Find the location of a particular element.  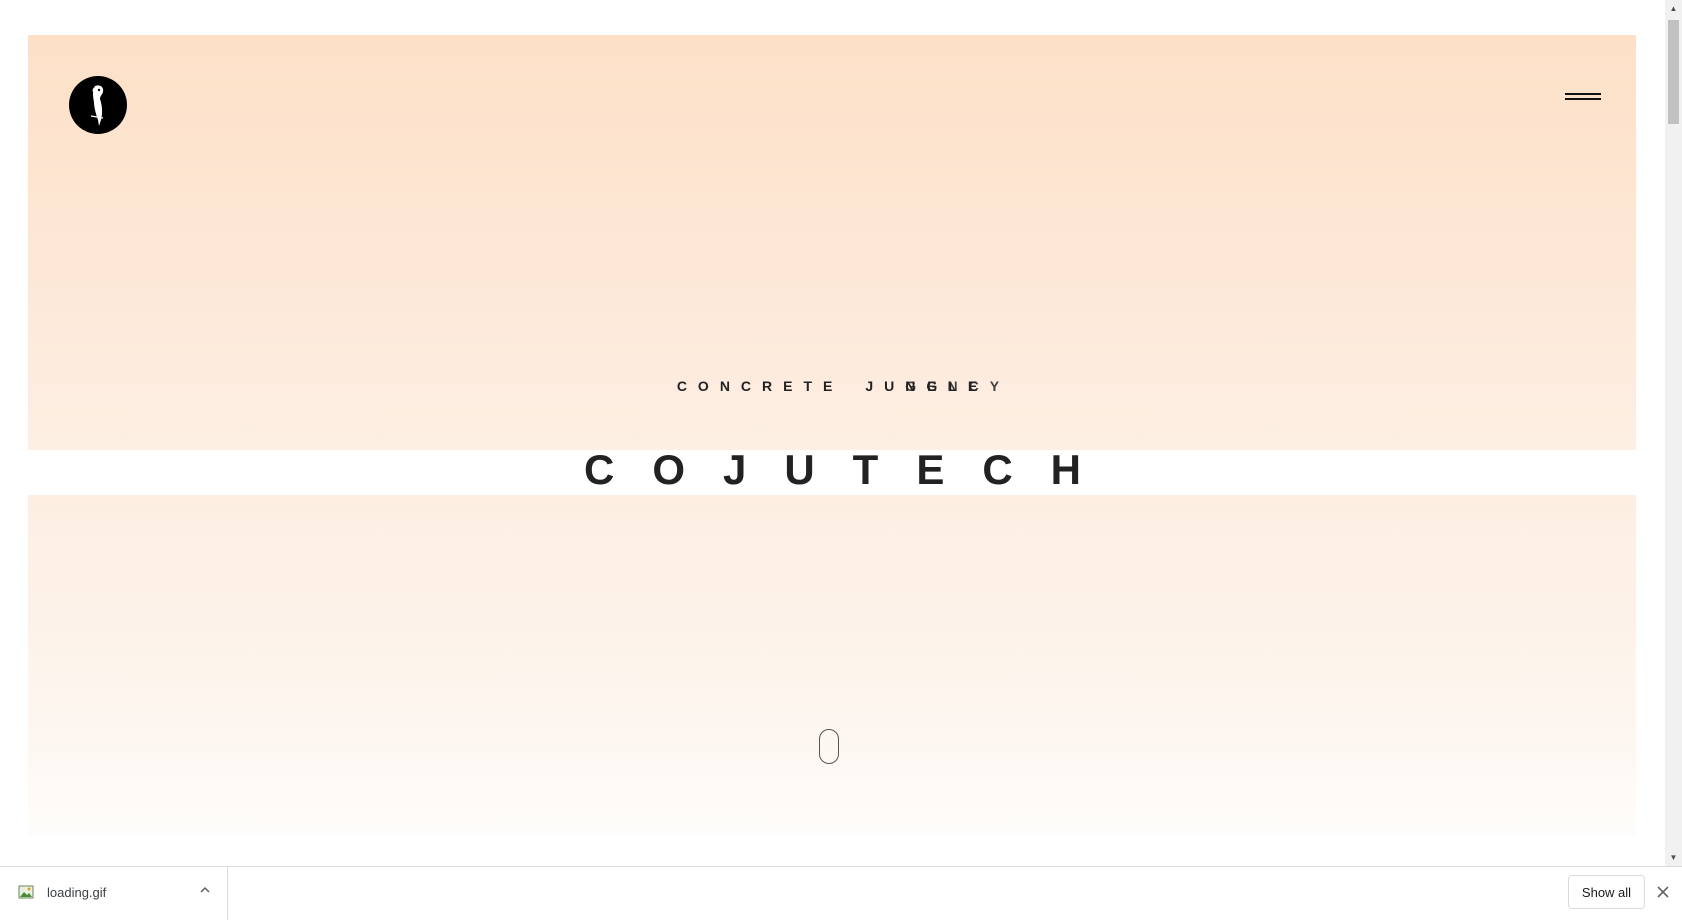

tagline-word-prefix: JU is located at coordinates (885, 386).